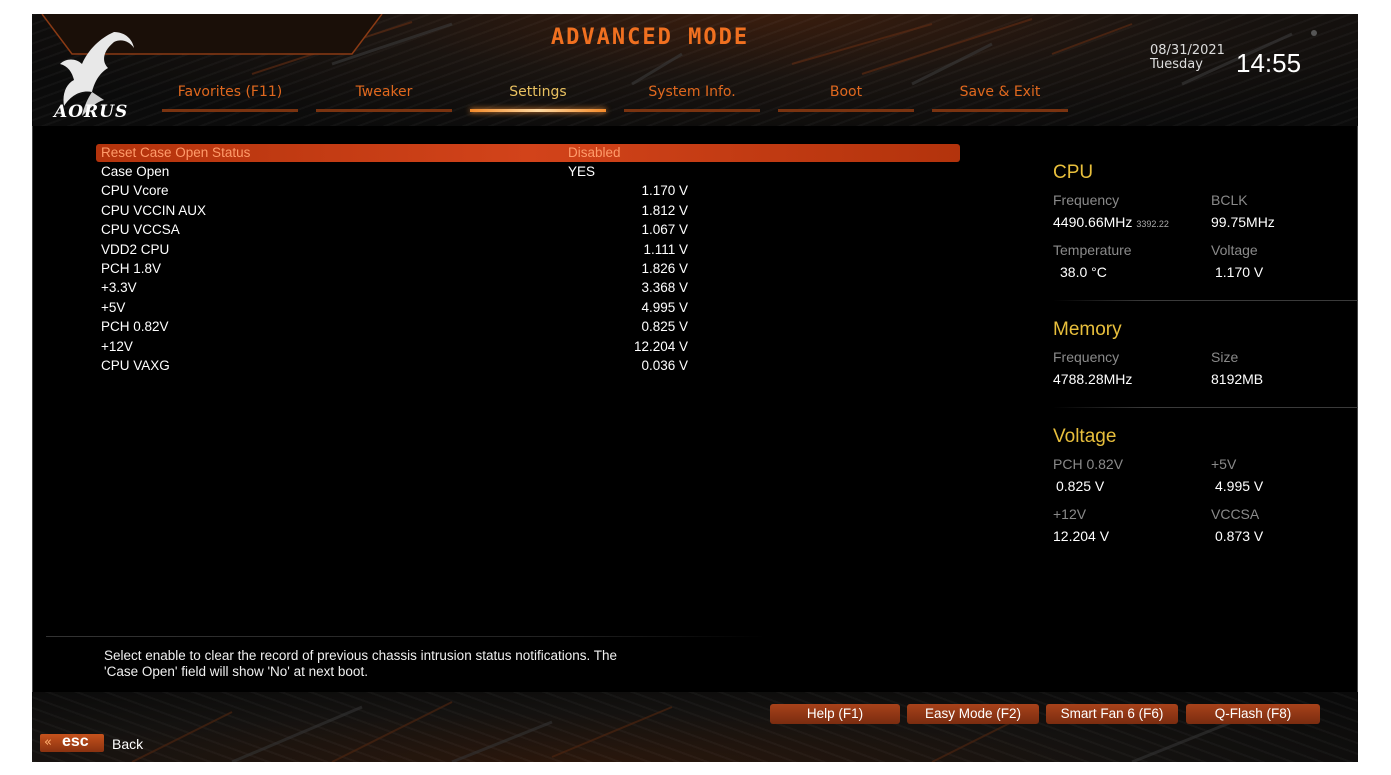  I want to click on setting-row-case-open: Case Open YES, so click(528, 172).